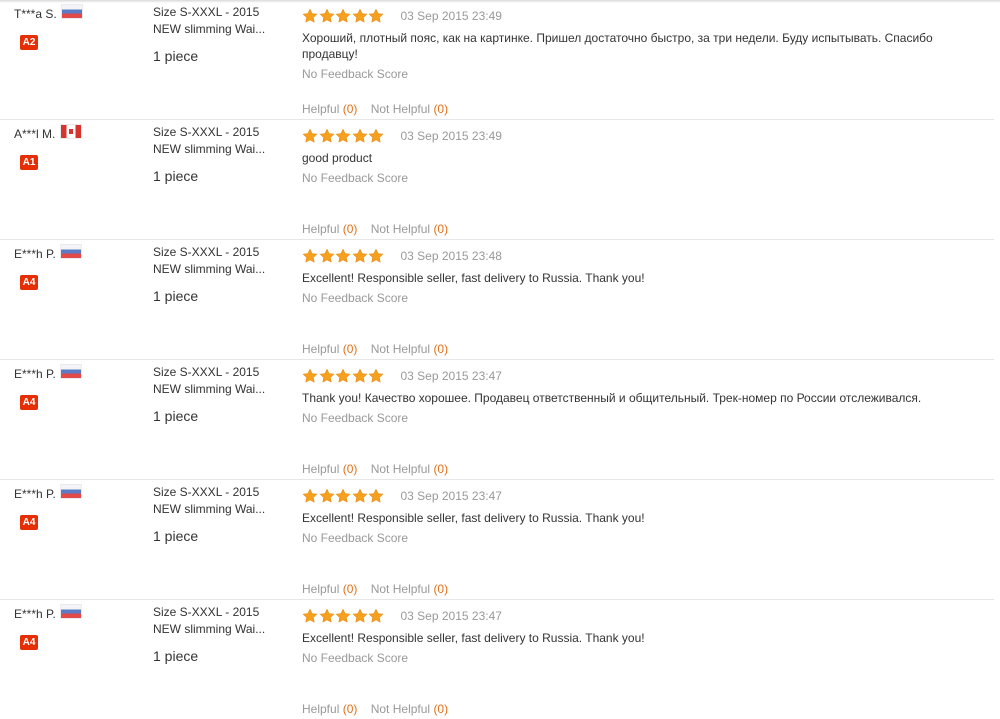  I want to click on buyer-level-badge: A1, so click(29, 162).